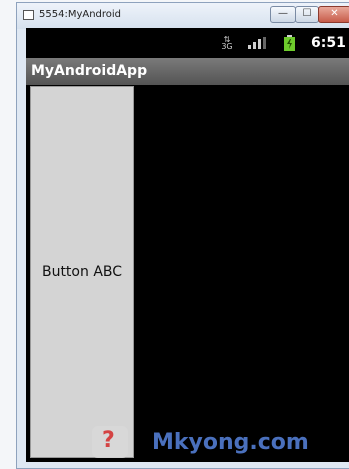 This screenshot has width=349, height=469. I want to click on close-icon: ✕, so click(334, 13).